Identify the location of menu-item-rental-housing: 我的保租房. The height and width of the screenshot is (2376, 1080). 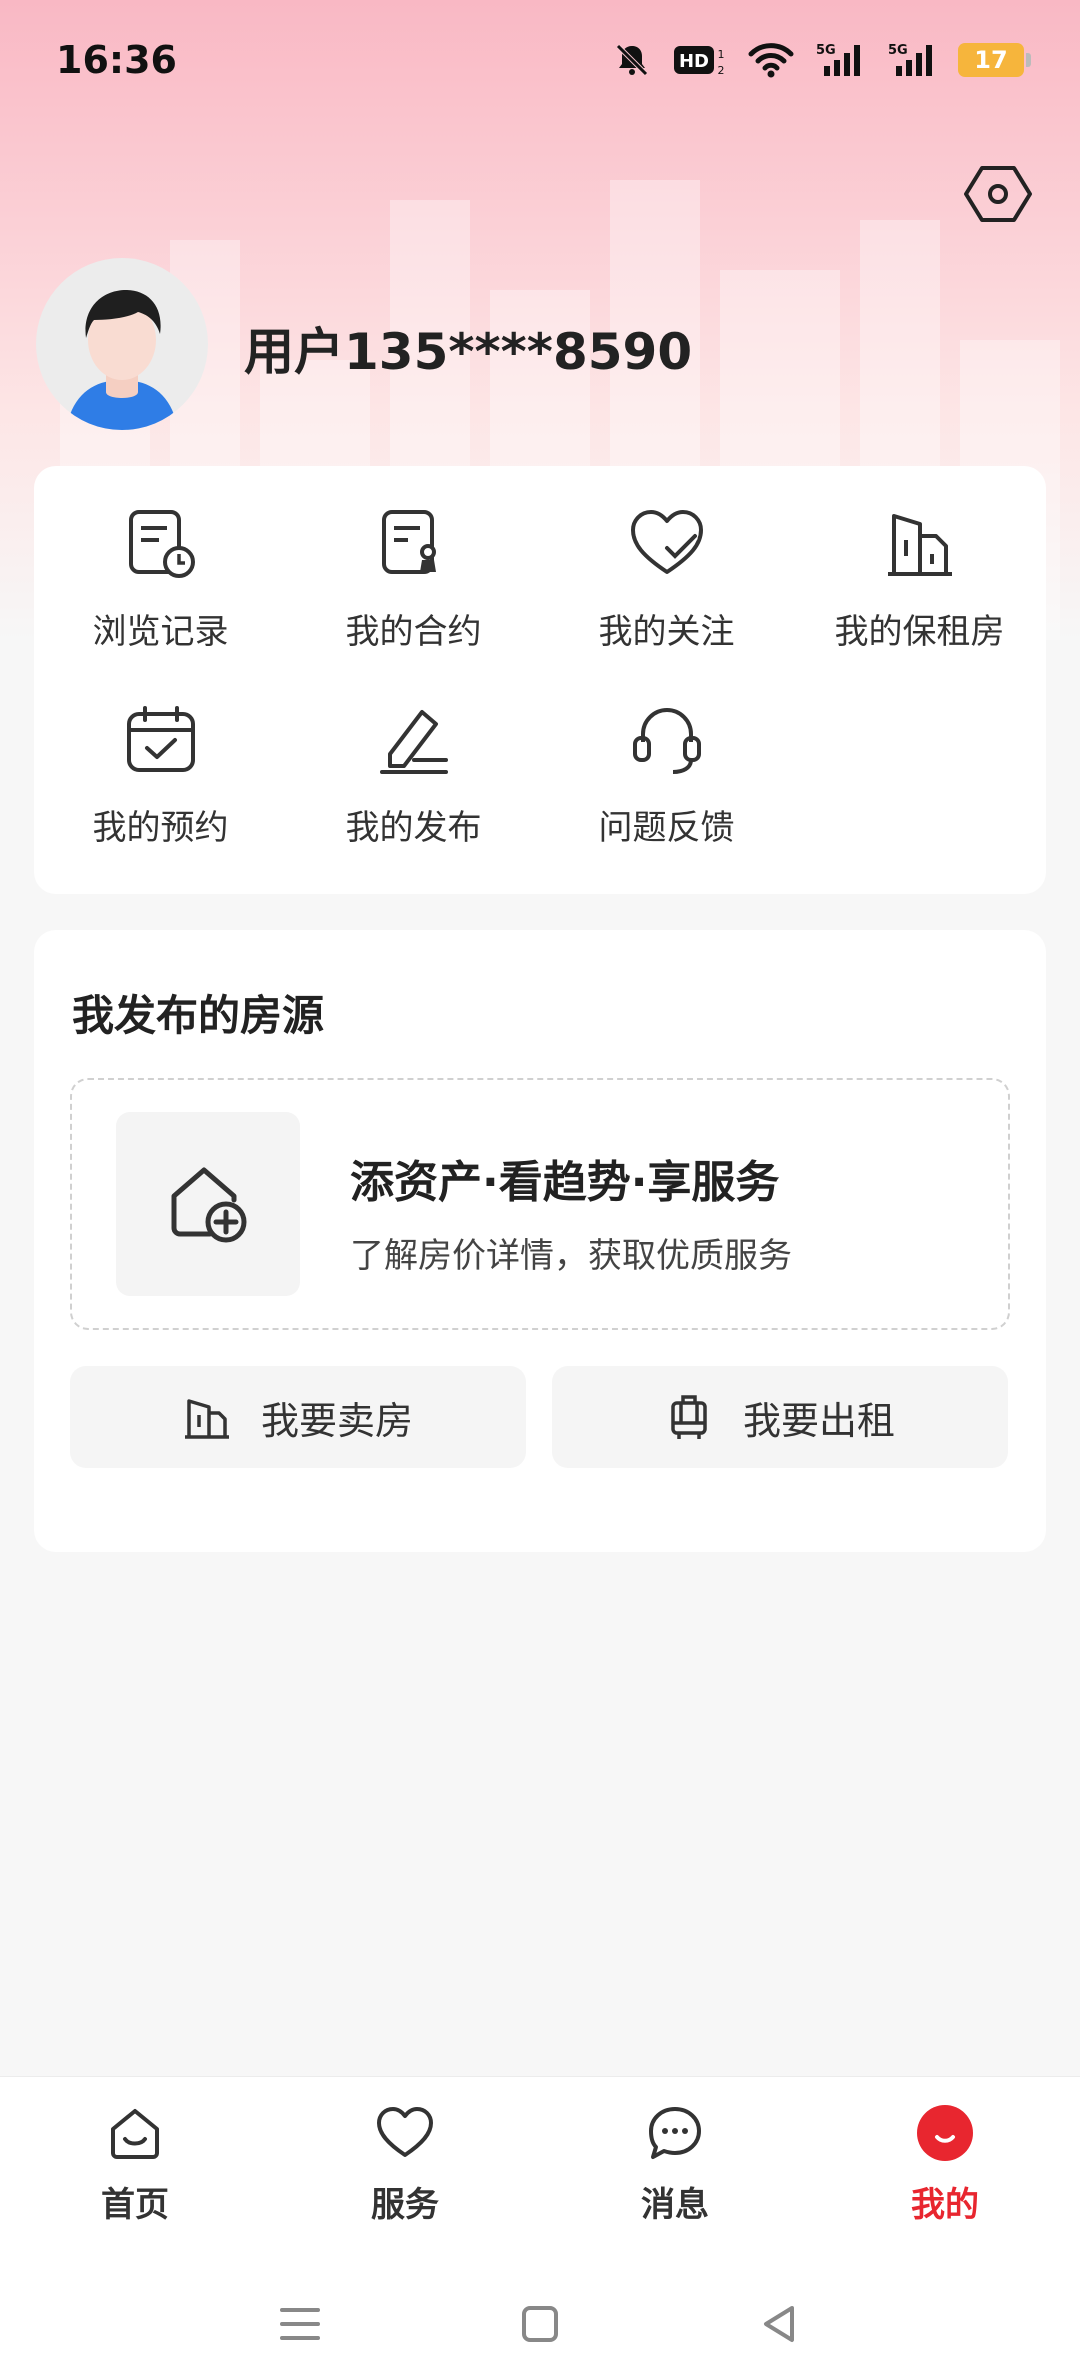
(919, 600).